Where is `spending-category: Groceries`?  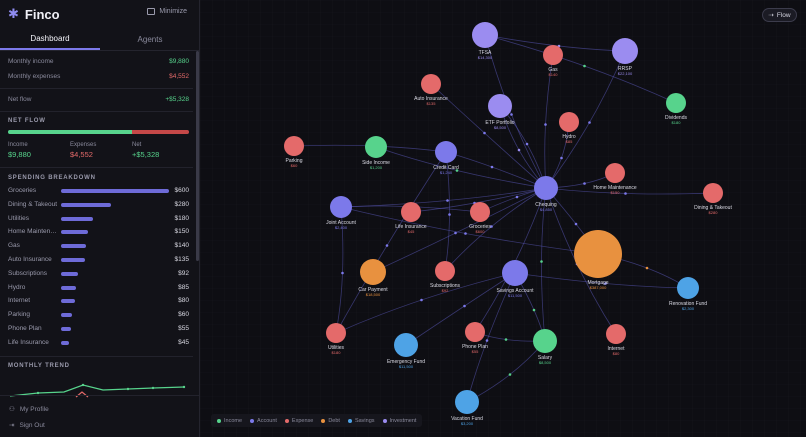 spending-category: Groceries is located at coordinates (22, 190).